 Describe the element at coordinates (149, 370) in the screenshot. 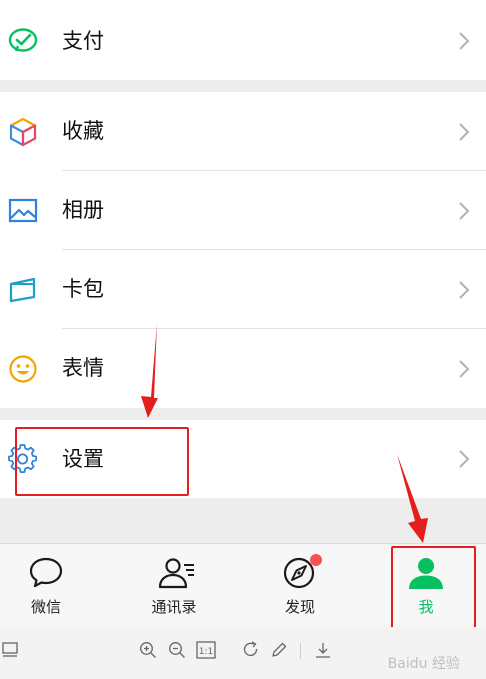

I see `arrow-to-settings` at that location.